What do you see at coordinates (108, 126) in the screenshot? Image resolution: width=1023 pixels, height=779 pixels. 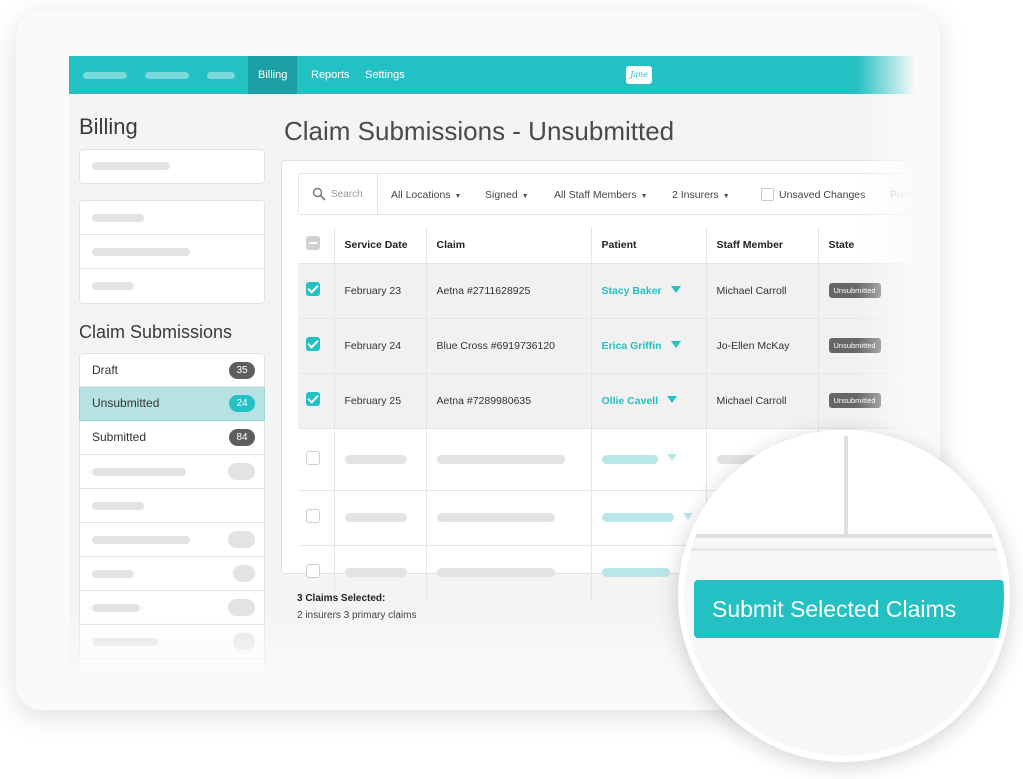 I see `sidebar-title: Billing` at bounding box center [108, 126].